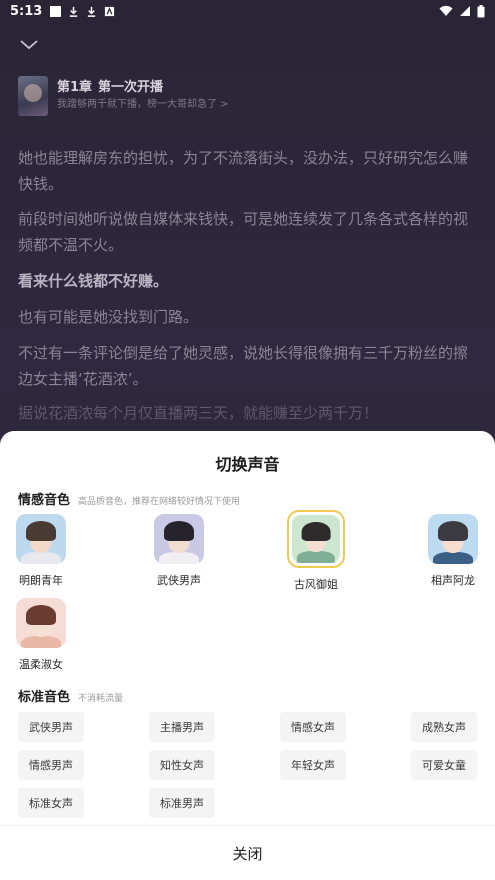 The image size is (495, 880). I want to click on book-title-link: 我蹭够两千就下播，榜一大哥却急了 >, so click(143, 105).